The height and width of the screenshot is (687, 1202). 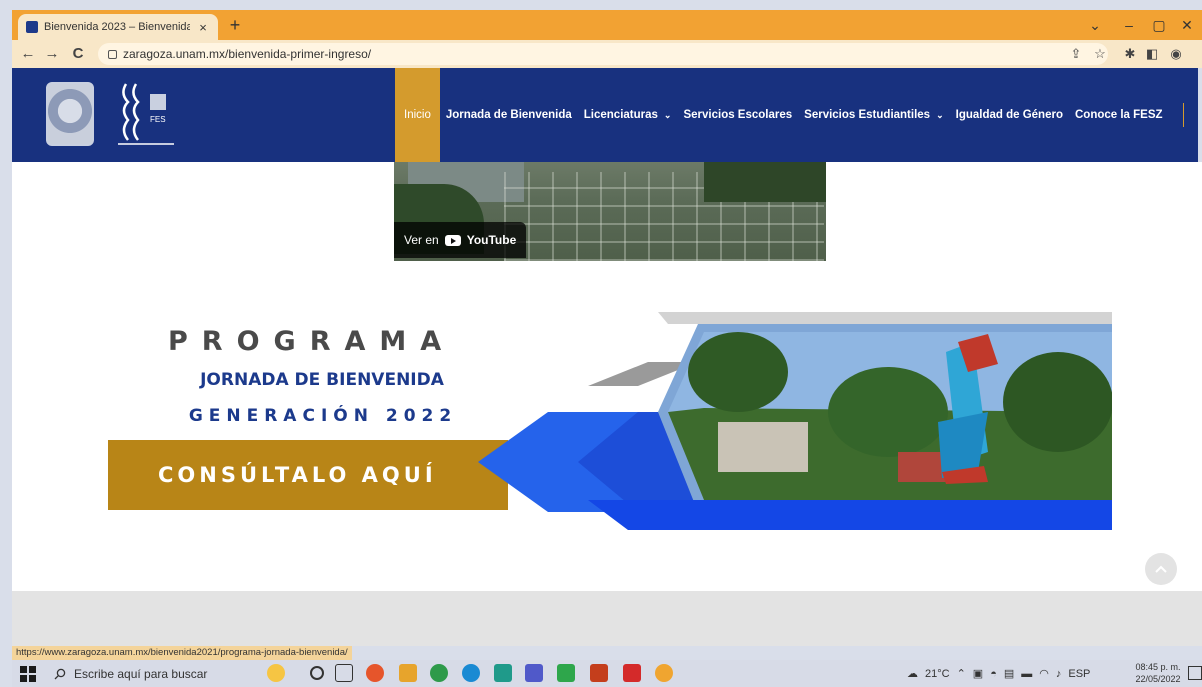 I want to click on wifi-icon: ◠, so click(x=1044, y=673).